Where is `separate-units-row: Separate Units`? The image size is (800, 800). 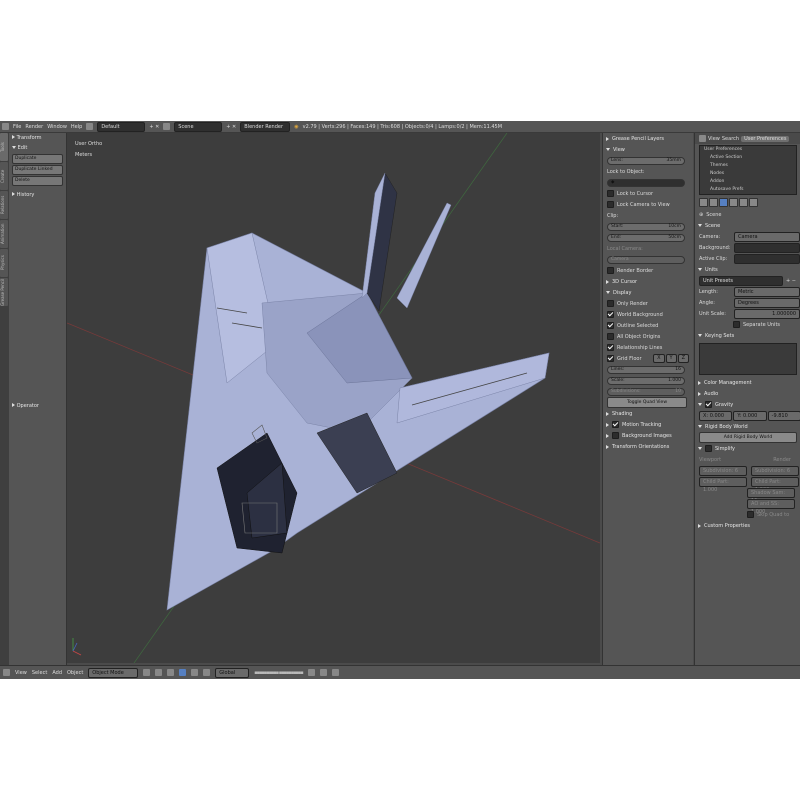
separate-units-row: Separate Units is located at coordinates (747, 324).